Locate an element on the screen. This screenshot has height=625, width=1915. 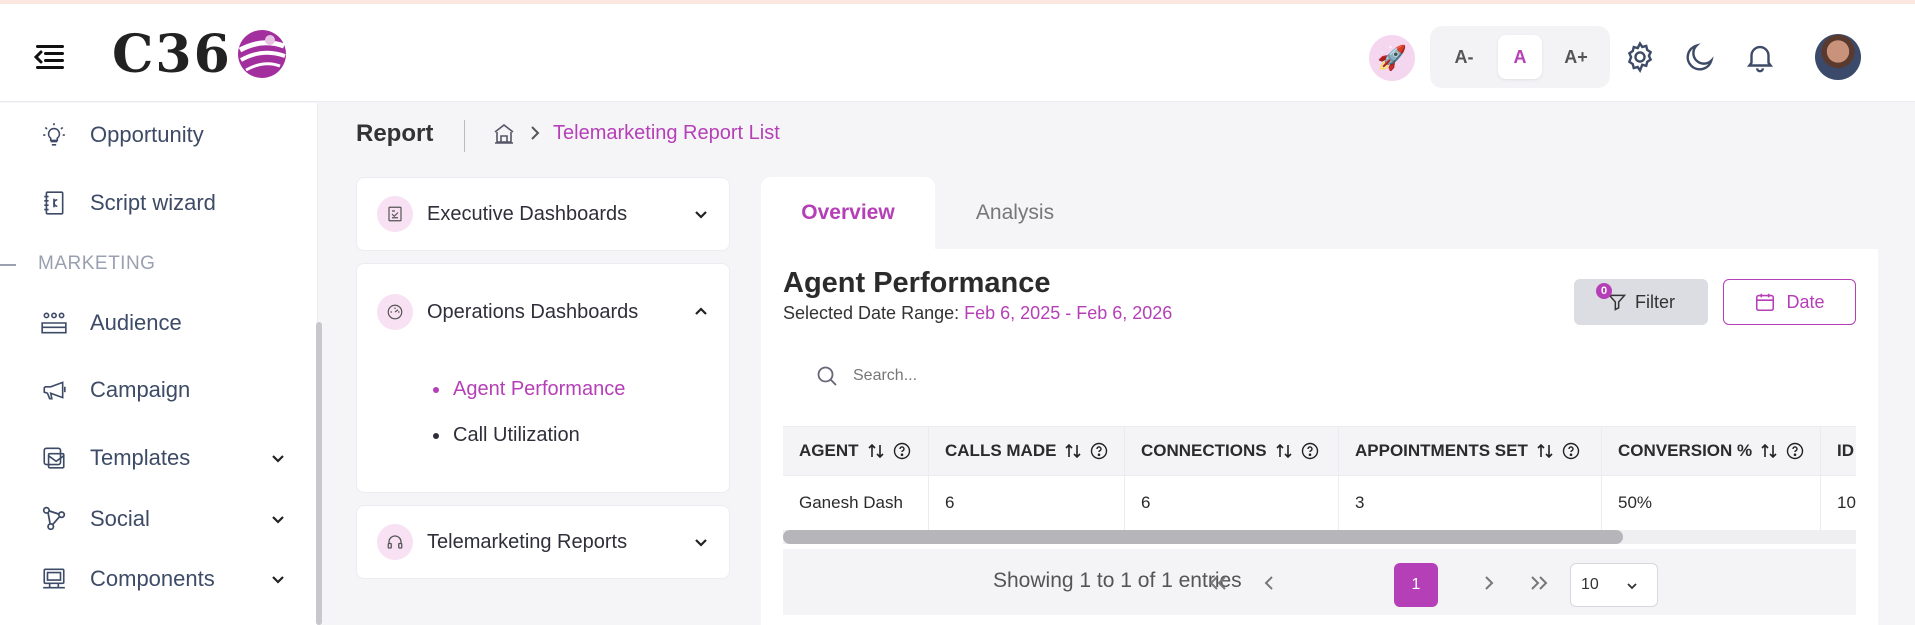
column-header-connections: CONNECTIONS is located at coordinates (1232, 451).